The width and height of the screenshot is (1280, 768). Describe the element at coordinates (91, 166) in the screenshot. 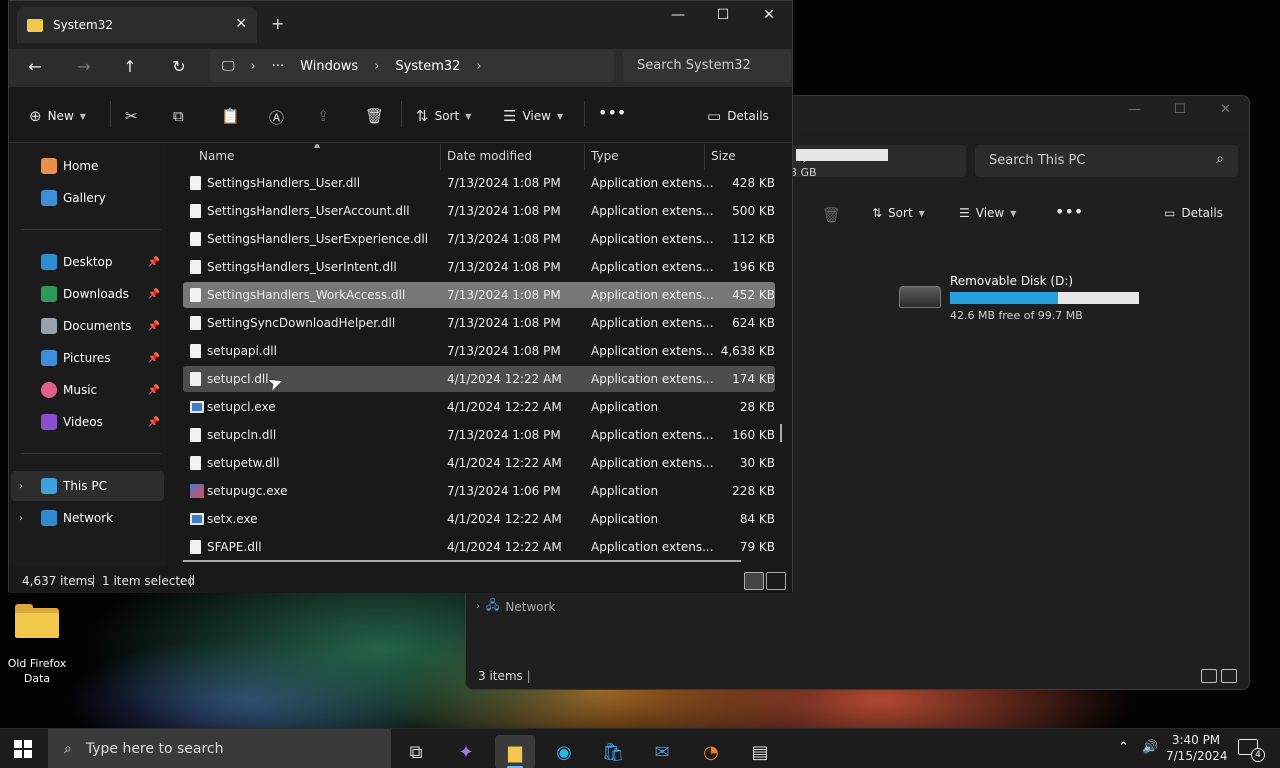

I see `sidebar-item-home: Home` at that location.